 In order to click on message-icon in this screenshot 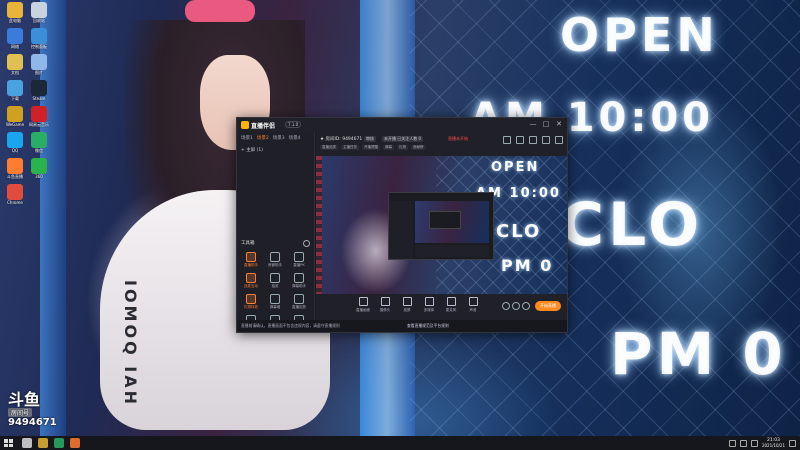, I will do `click(520, 140)`.